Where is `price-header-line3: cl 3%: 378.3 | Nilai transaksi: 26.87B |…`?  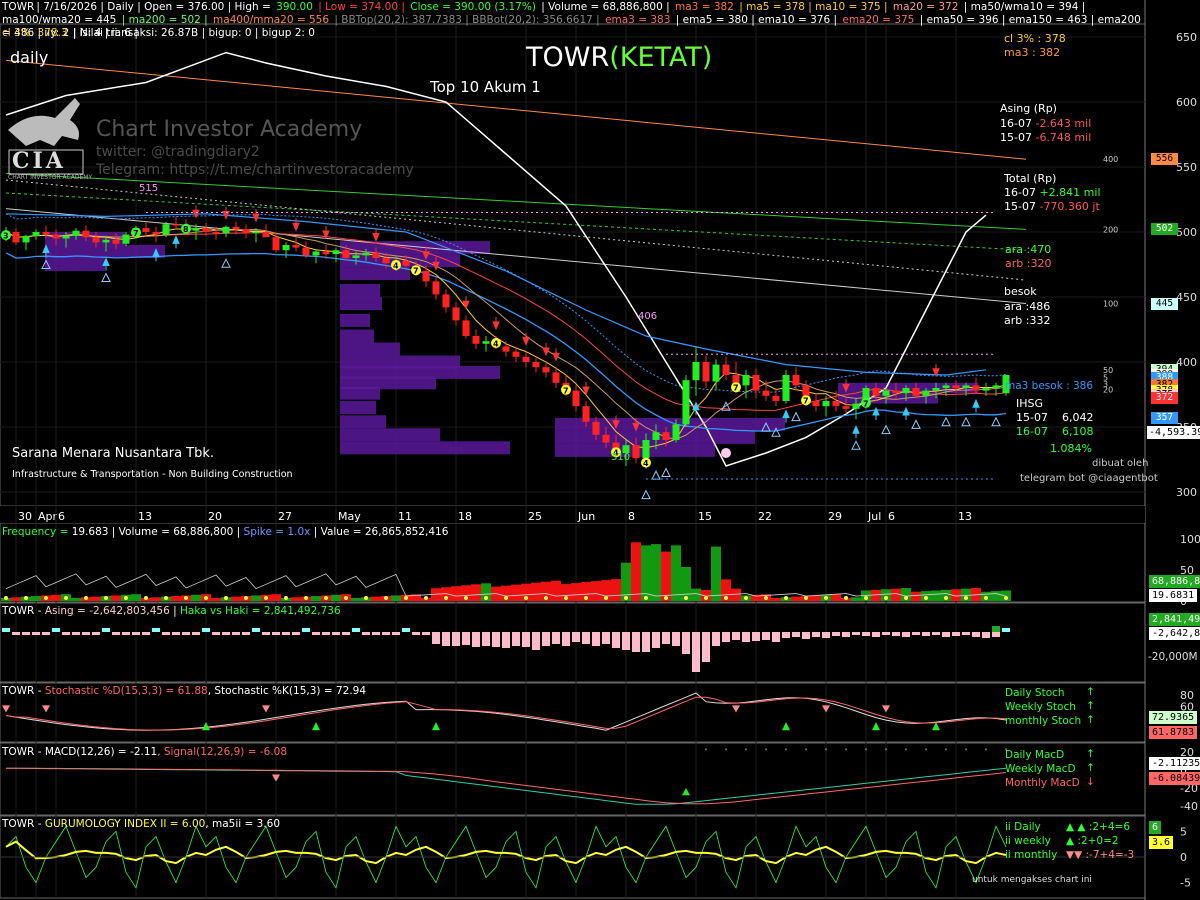
price-header-line3: cl 3%: 378.3 | Nilai transaksi: 26.87B |… is located at coordinates (572, 33).